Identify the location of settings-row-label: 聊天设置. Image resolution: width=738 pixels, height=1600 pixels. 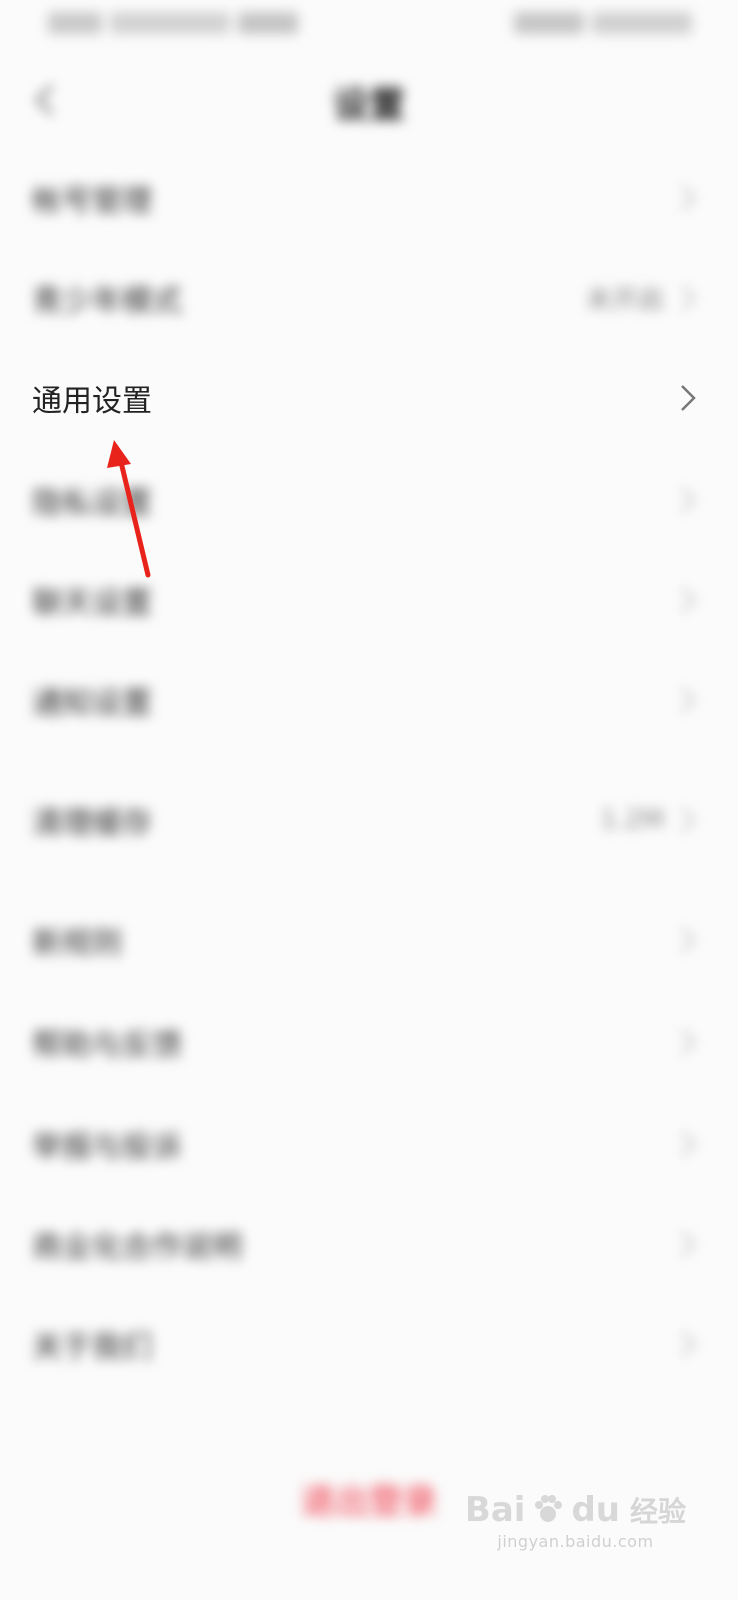
(92, 603).